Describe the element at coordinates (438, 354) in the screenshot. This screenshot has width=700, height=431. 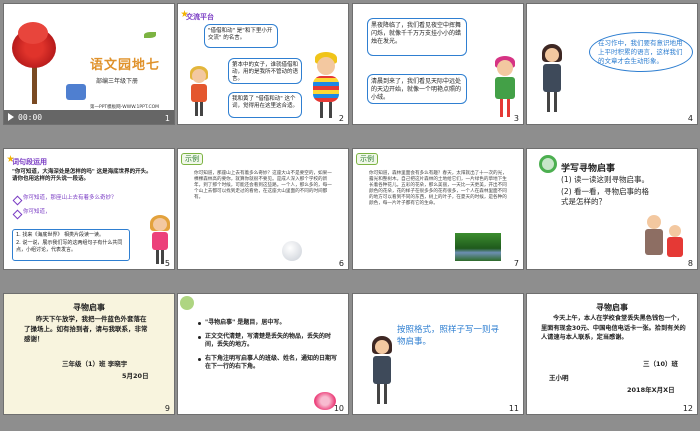
I see `slide-11-thumbnail: 按照格式，照样子写一则寻物启事。 11` at that location.